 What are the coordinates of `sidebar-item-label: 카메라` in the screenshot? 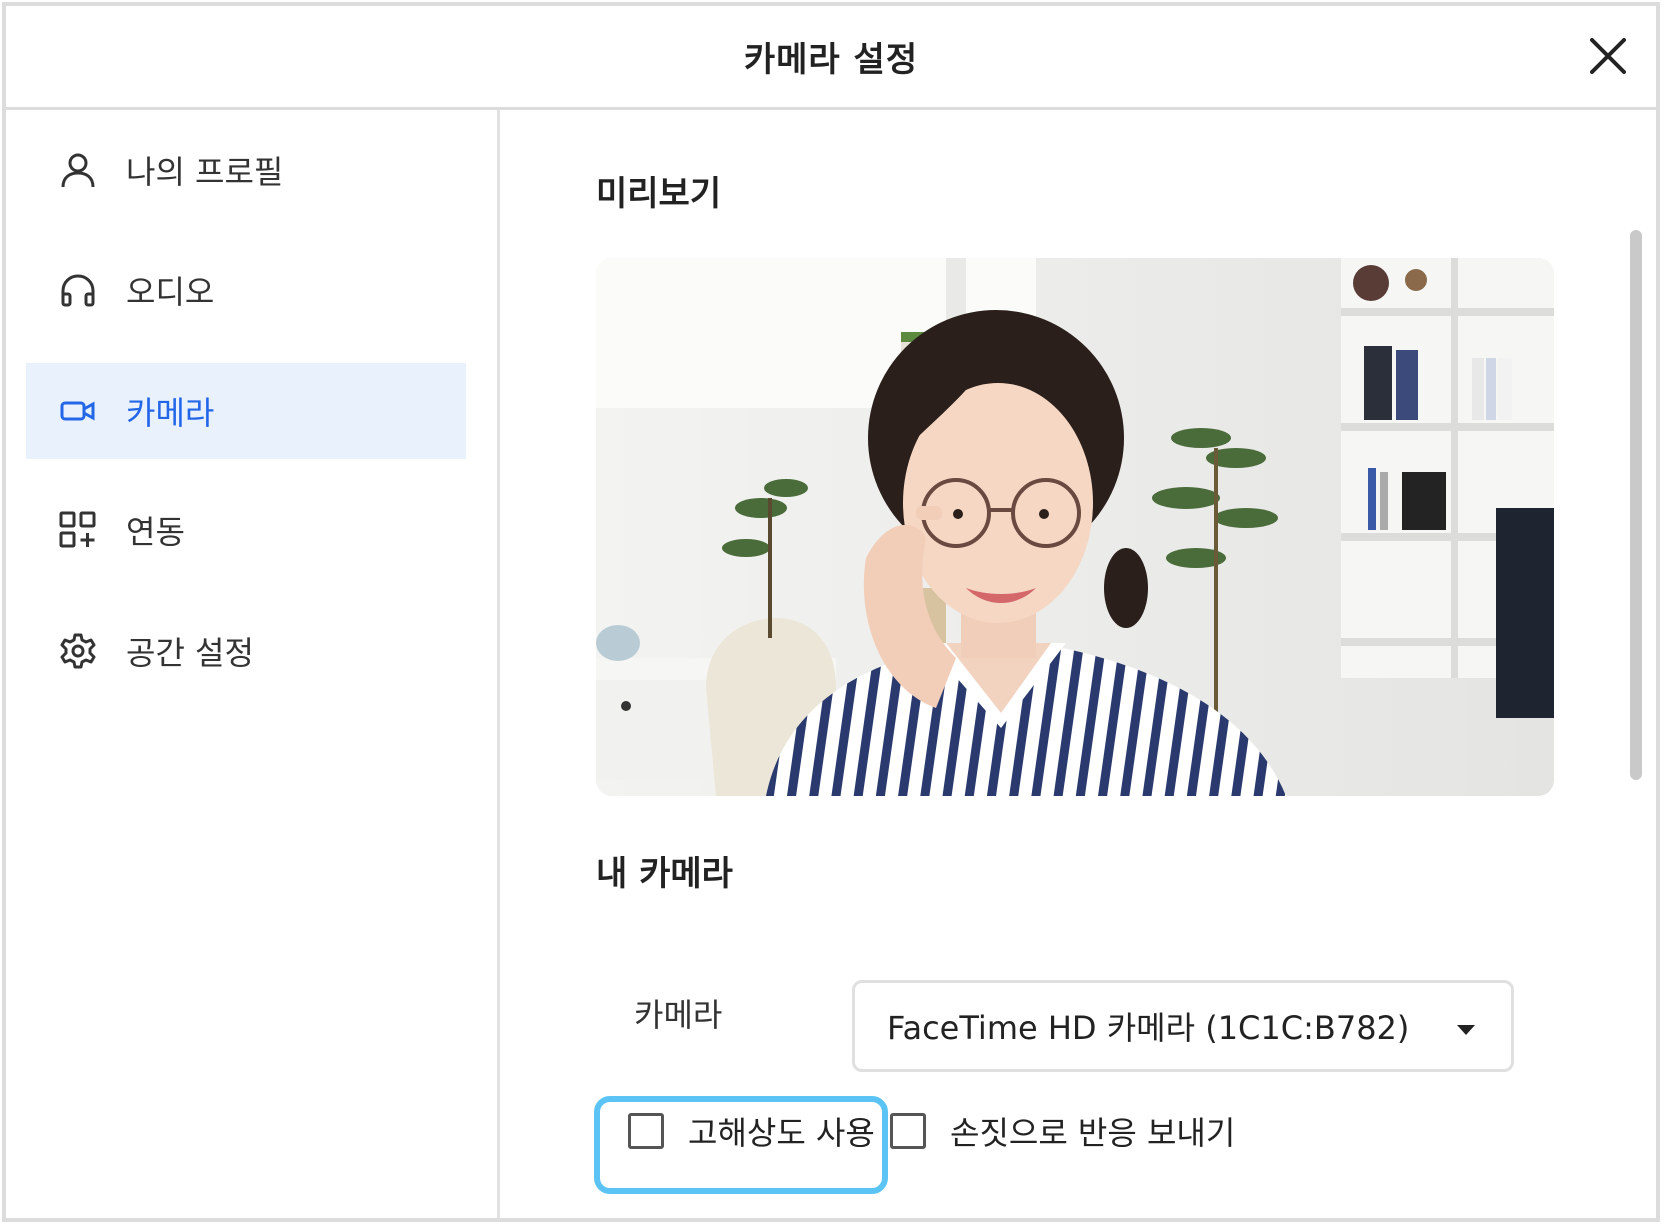 It's located at (170, 413).